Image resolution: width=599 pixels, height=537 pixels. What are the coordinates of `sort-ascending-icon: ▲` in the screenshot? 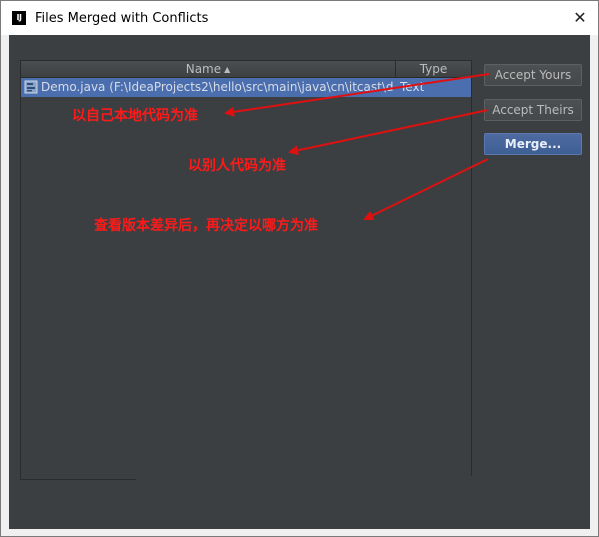 It's located at (227, 69).